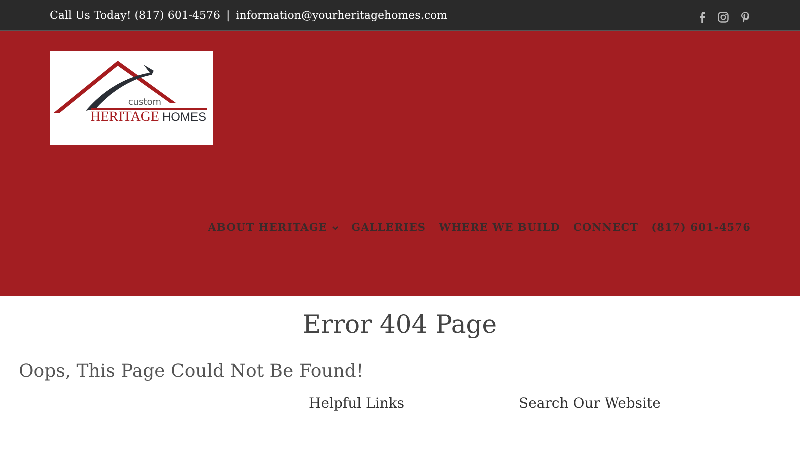 Image resolution: width=800 pixels, height=450 pixels. What do you see at coordinates (125, 118) in the screenshot?
I see `logo-main-word: HERITAGE` at bounding box center [125, 118].